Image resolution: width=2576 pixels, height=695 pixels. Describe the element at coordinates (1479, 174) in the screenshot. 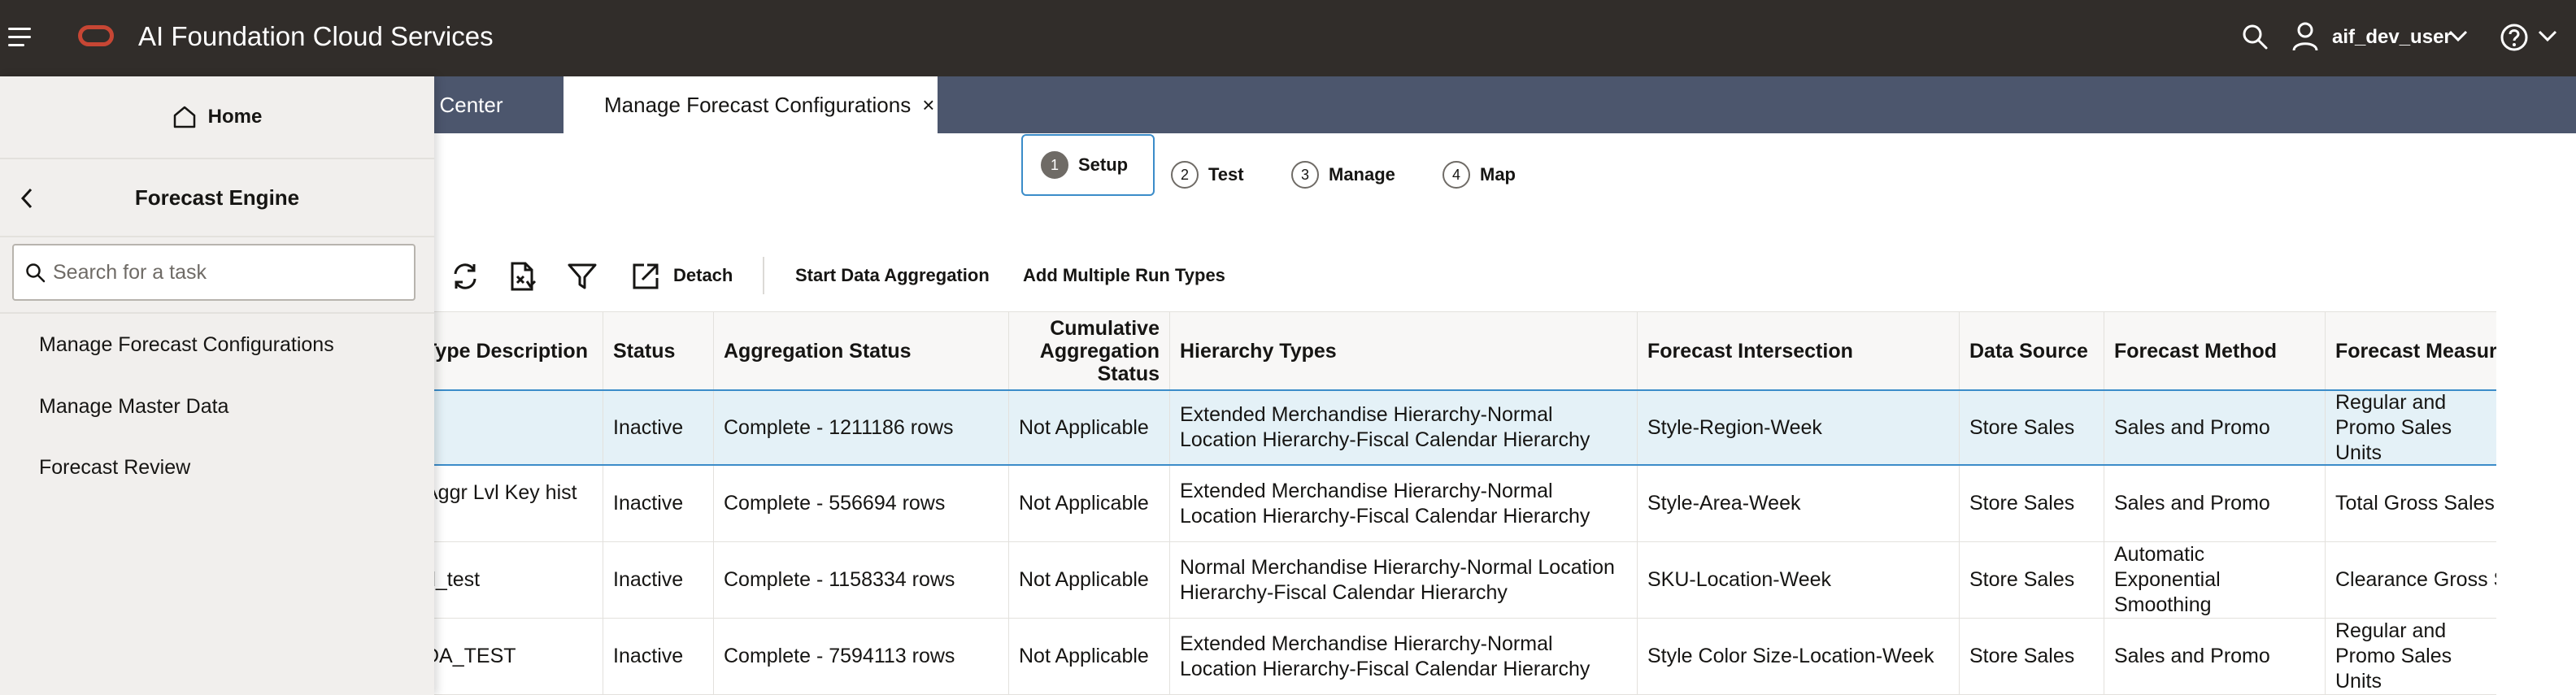

I see `step-map: 4 Map` at that location.